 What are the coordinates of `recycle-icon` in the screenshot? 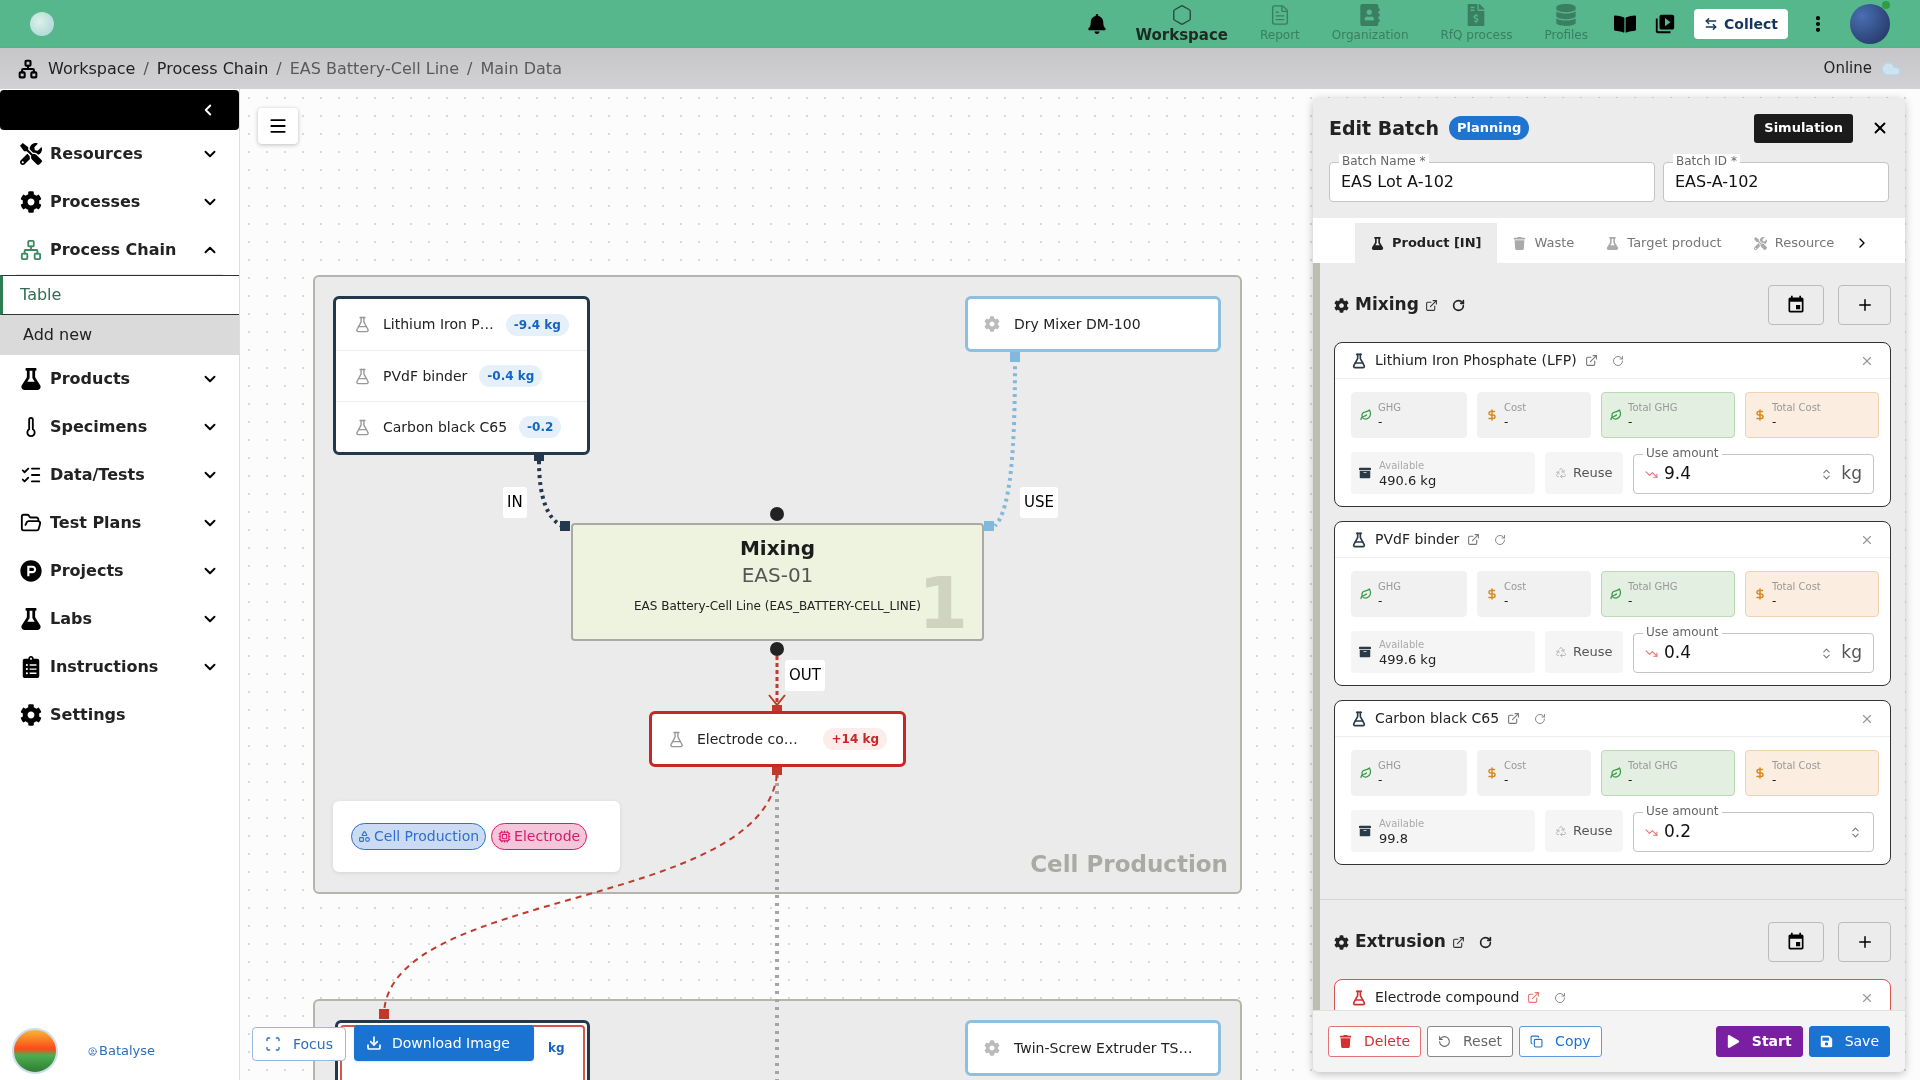 It's located at (1561, 473).